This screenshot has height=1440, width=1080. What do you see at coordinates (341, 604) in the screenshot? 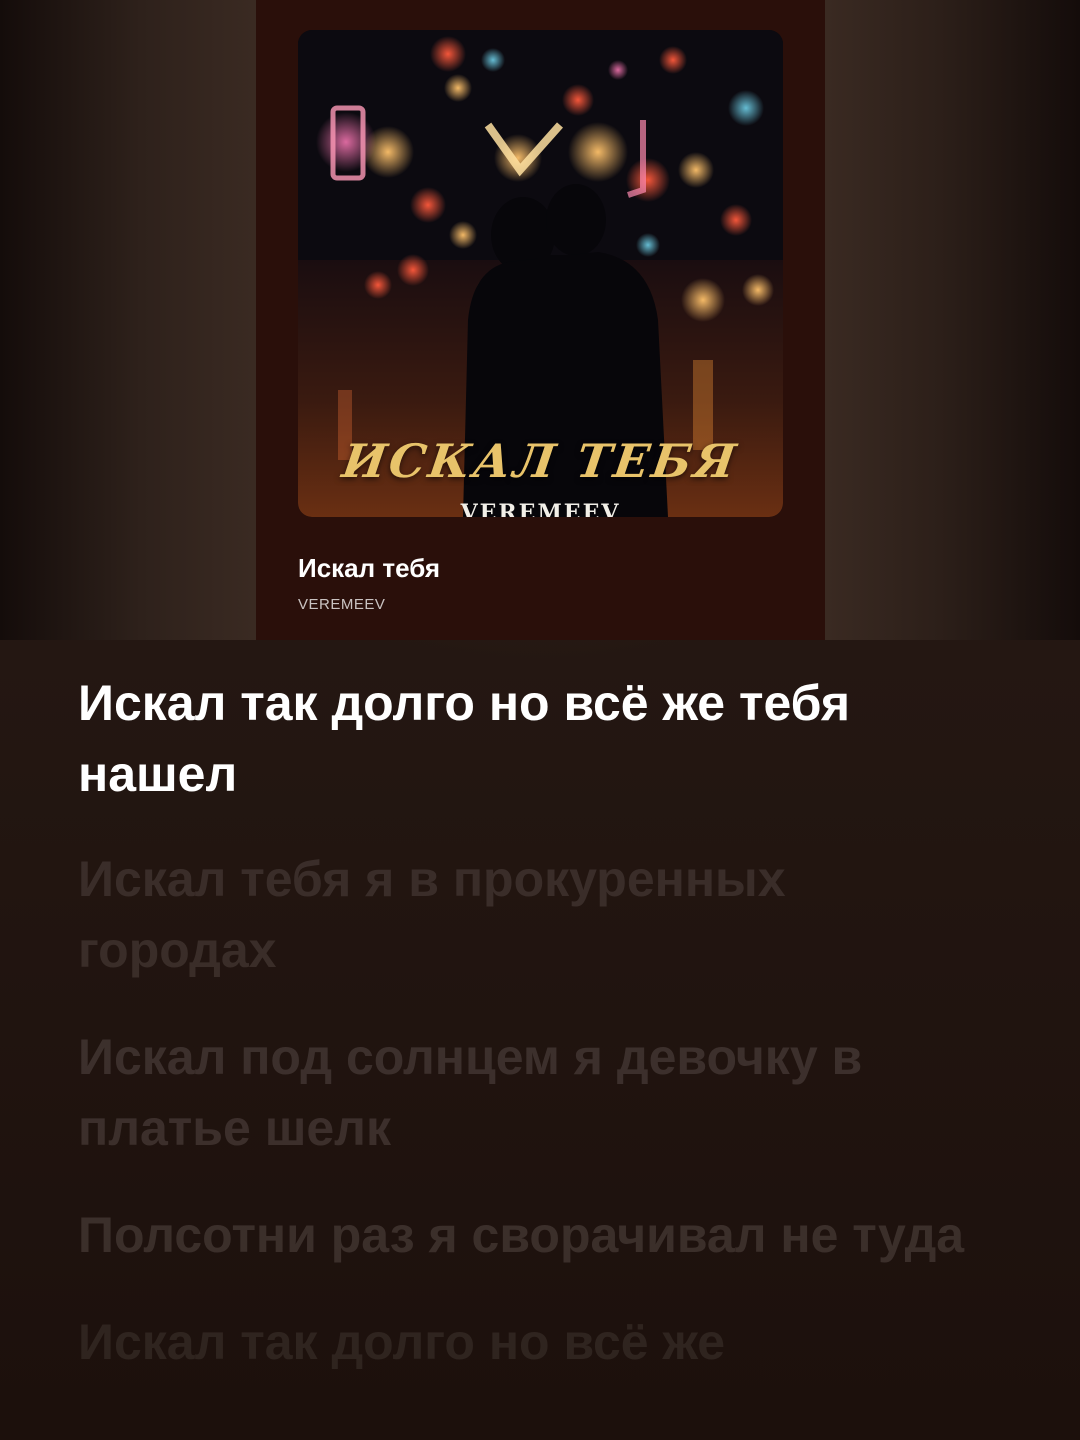
I see `track-artist: VEREMEEV` at bounding box center [341, 604].